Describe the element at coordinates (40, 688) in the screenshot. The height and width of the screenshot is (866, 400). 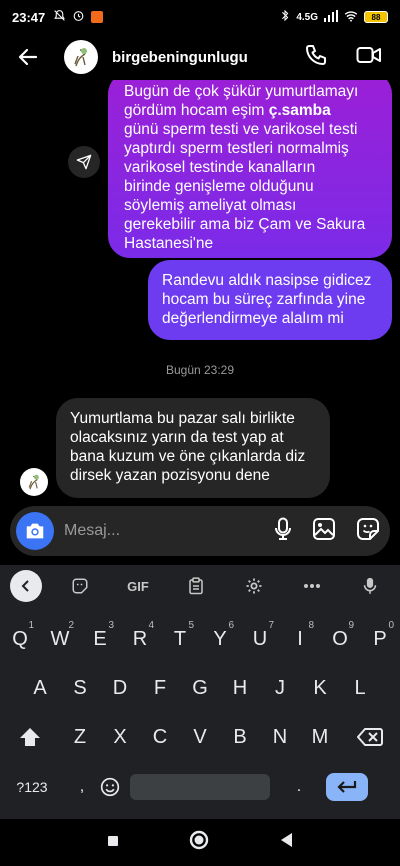
I see `key: A` at that location.